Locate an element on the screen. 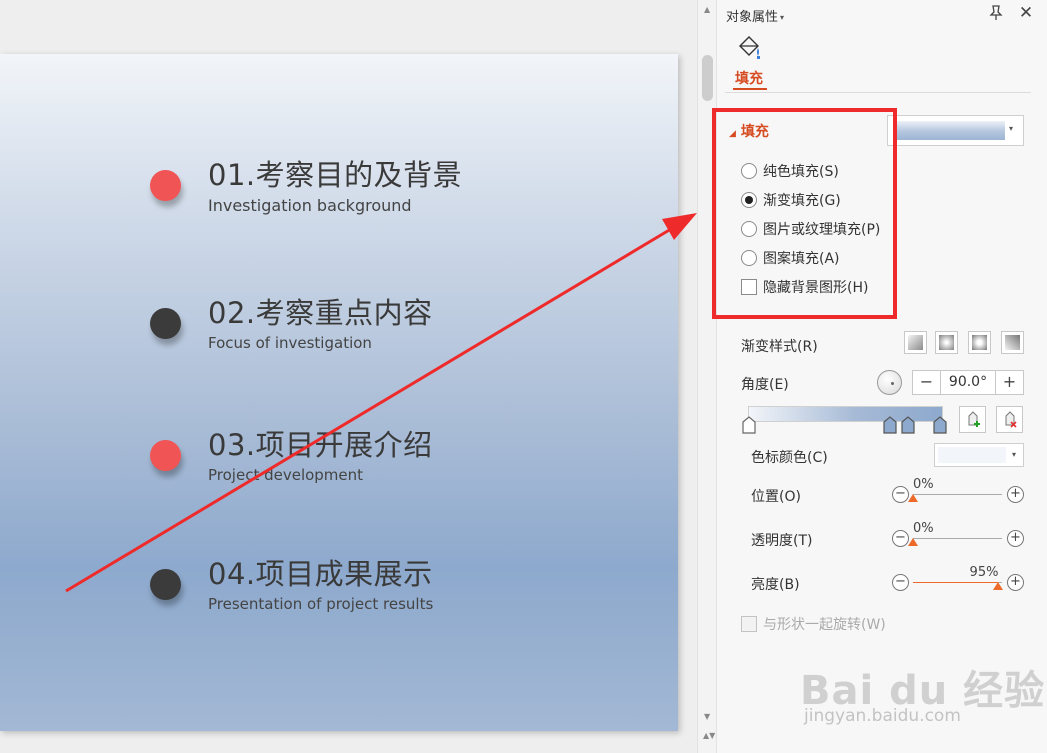 The width and height of the screenshot is (1047, 753). agenda-subtitle: Project development is located at coordinates (285, 475).